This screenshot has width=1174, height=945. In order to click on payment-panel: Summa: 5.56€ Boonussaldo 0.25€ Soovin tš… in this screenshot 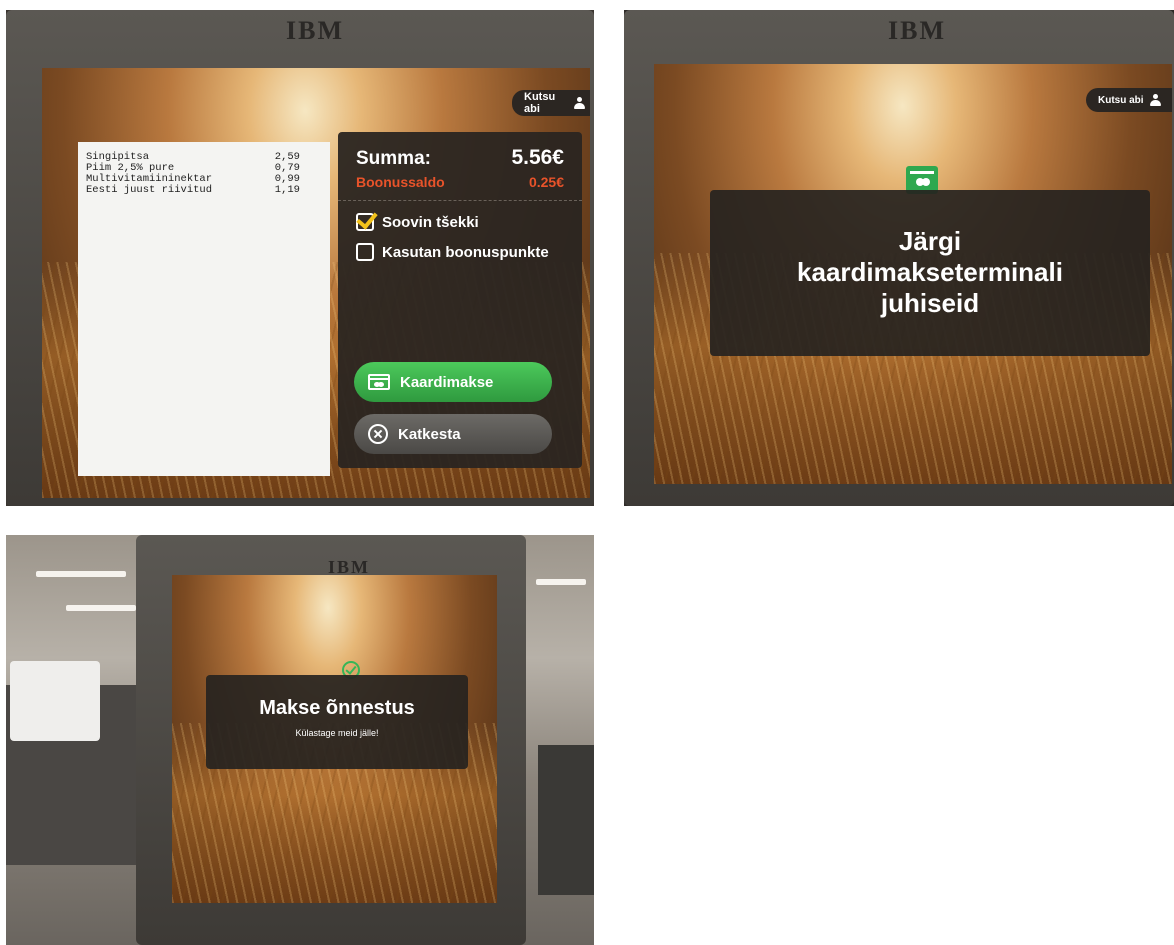, I will do `click(460, 300)`.